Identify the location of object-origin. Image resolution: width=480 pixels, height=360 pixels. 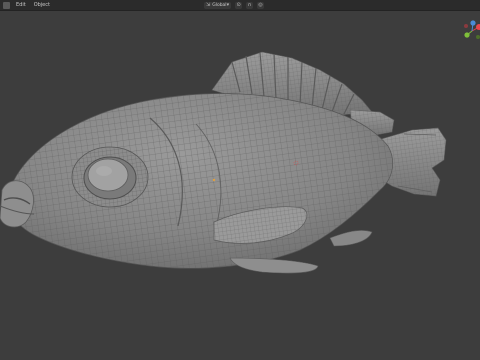
(214, 180).